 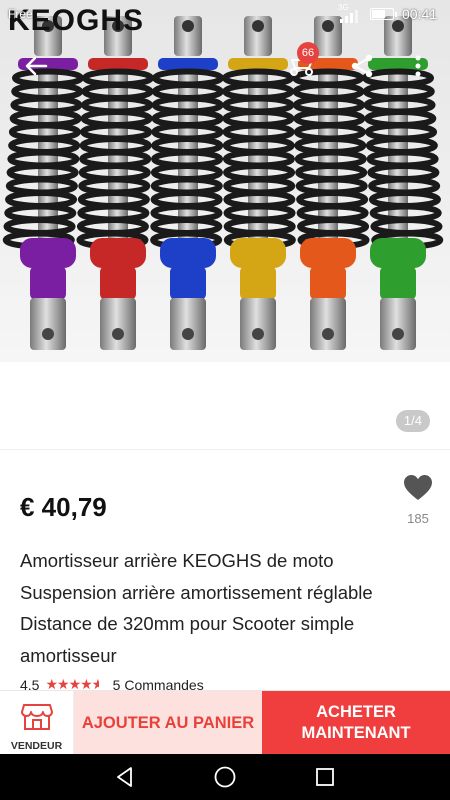 I want to click on vendor-button: VENDEUR, so click(x=37, y=723).